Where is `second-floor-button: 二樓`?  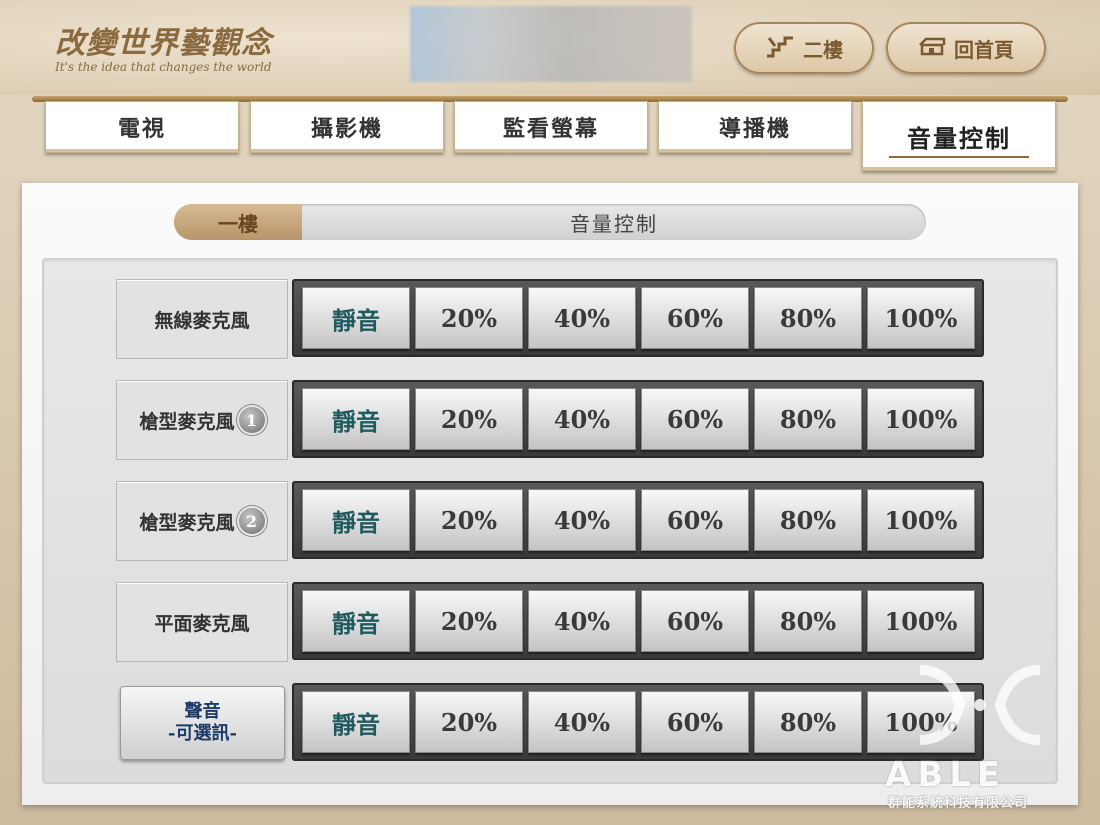
second-floor-button: 二樓 is located at coordinates (804, 48).